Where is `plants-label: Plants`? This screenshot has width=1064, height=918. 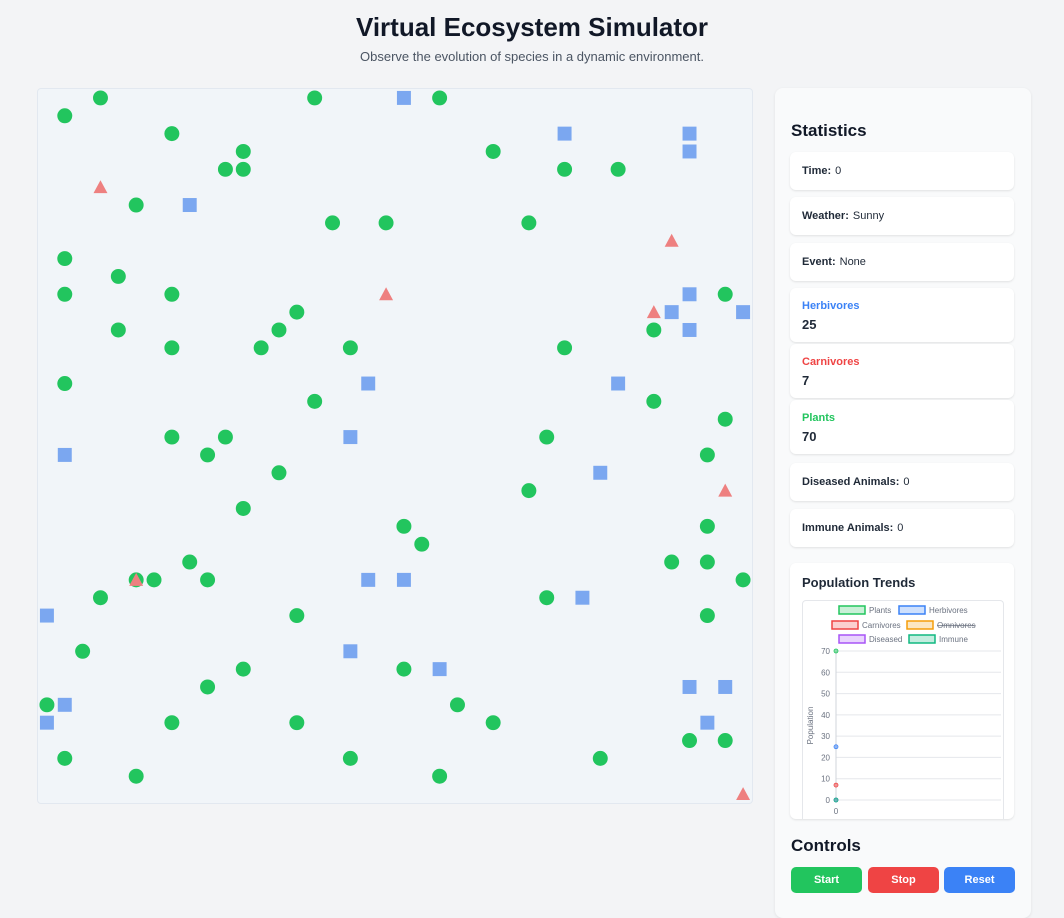
plants-label: Plants is located at coordinates (819, 418).